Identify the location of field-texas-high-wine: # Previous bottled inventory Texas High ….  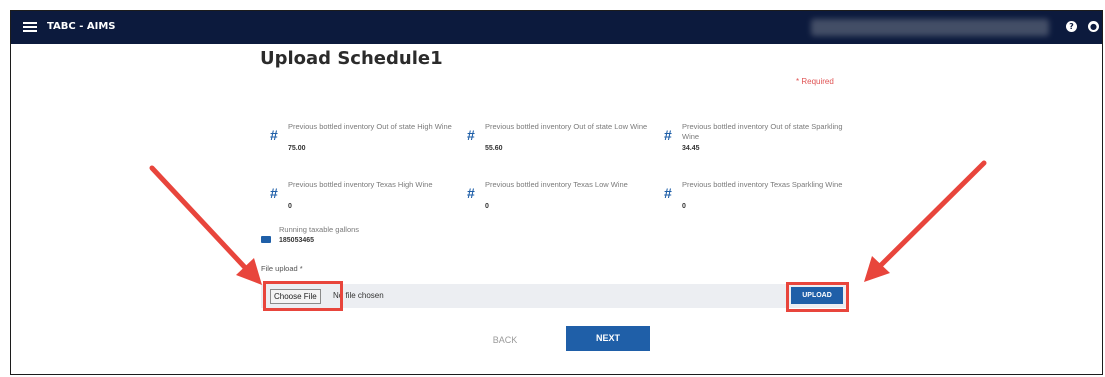
(365, 200).